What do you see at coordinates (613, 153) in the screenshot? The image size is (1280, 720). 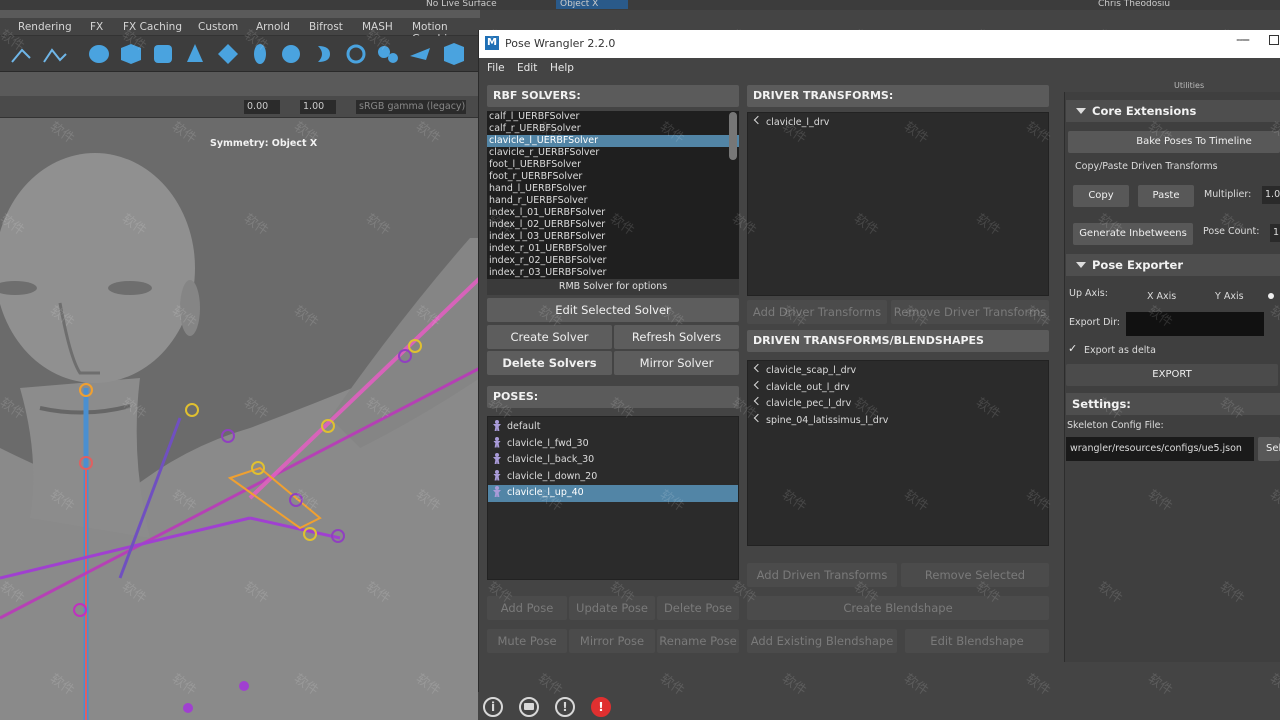 I see `rbf-solver-item: clavicle_r_UERBFSolver` at bounding box center [613, 153].